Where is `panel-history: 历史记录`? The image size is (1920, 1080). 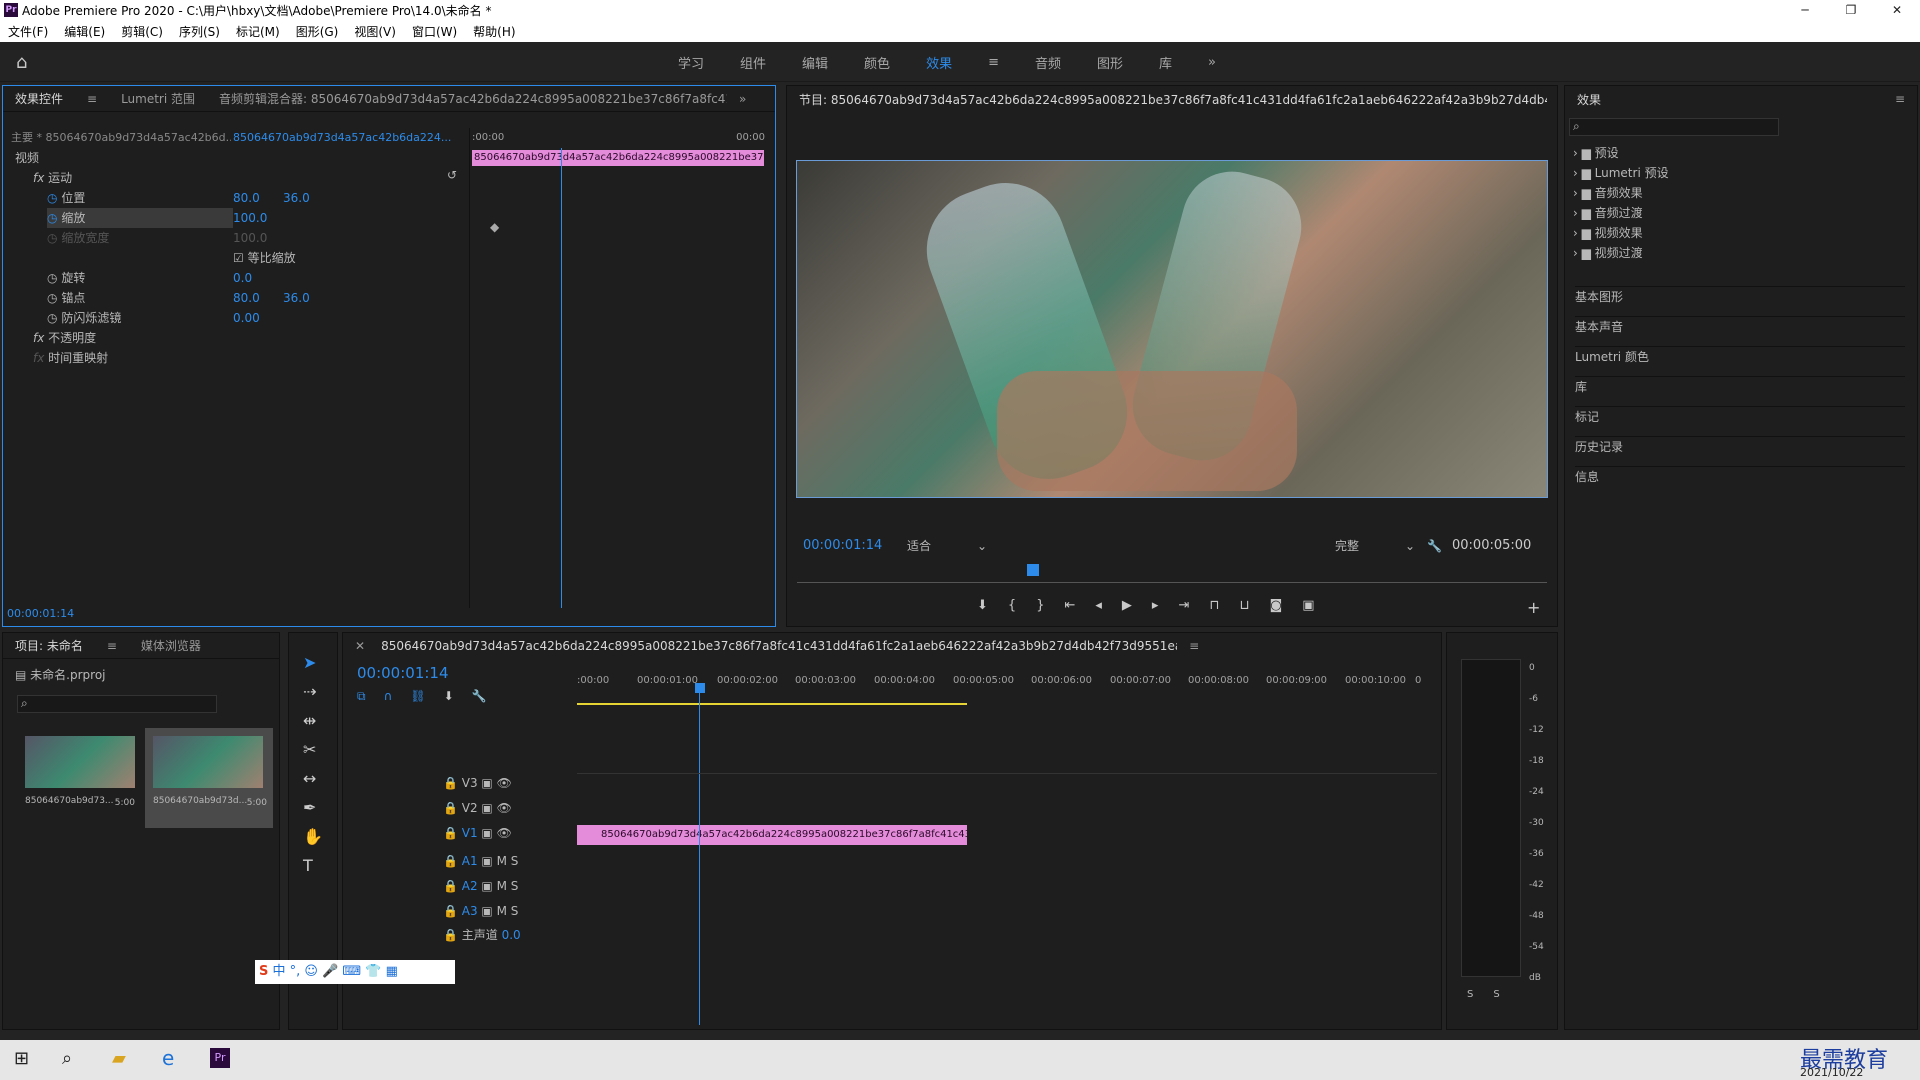 panel-history: 历史记录 is located at coordinates (1740, 446).